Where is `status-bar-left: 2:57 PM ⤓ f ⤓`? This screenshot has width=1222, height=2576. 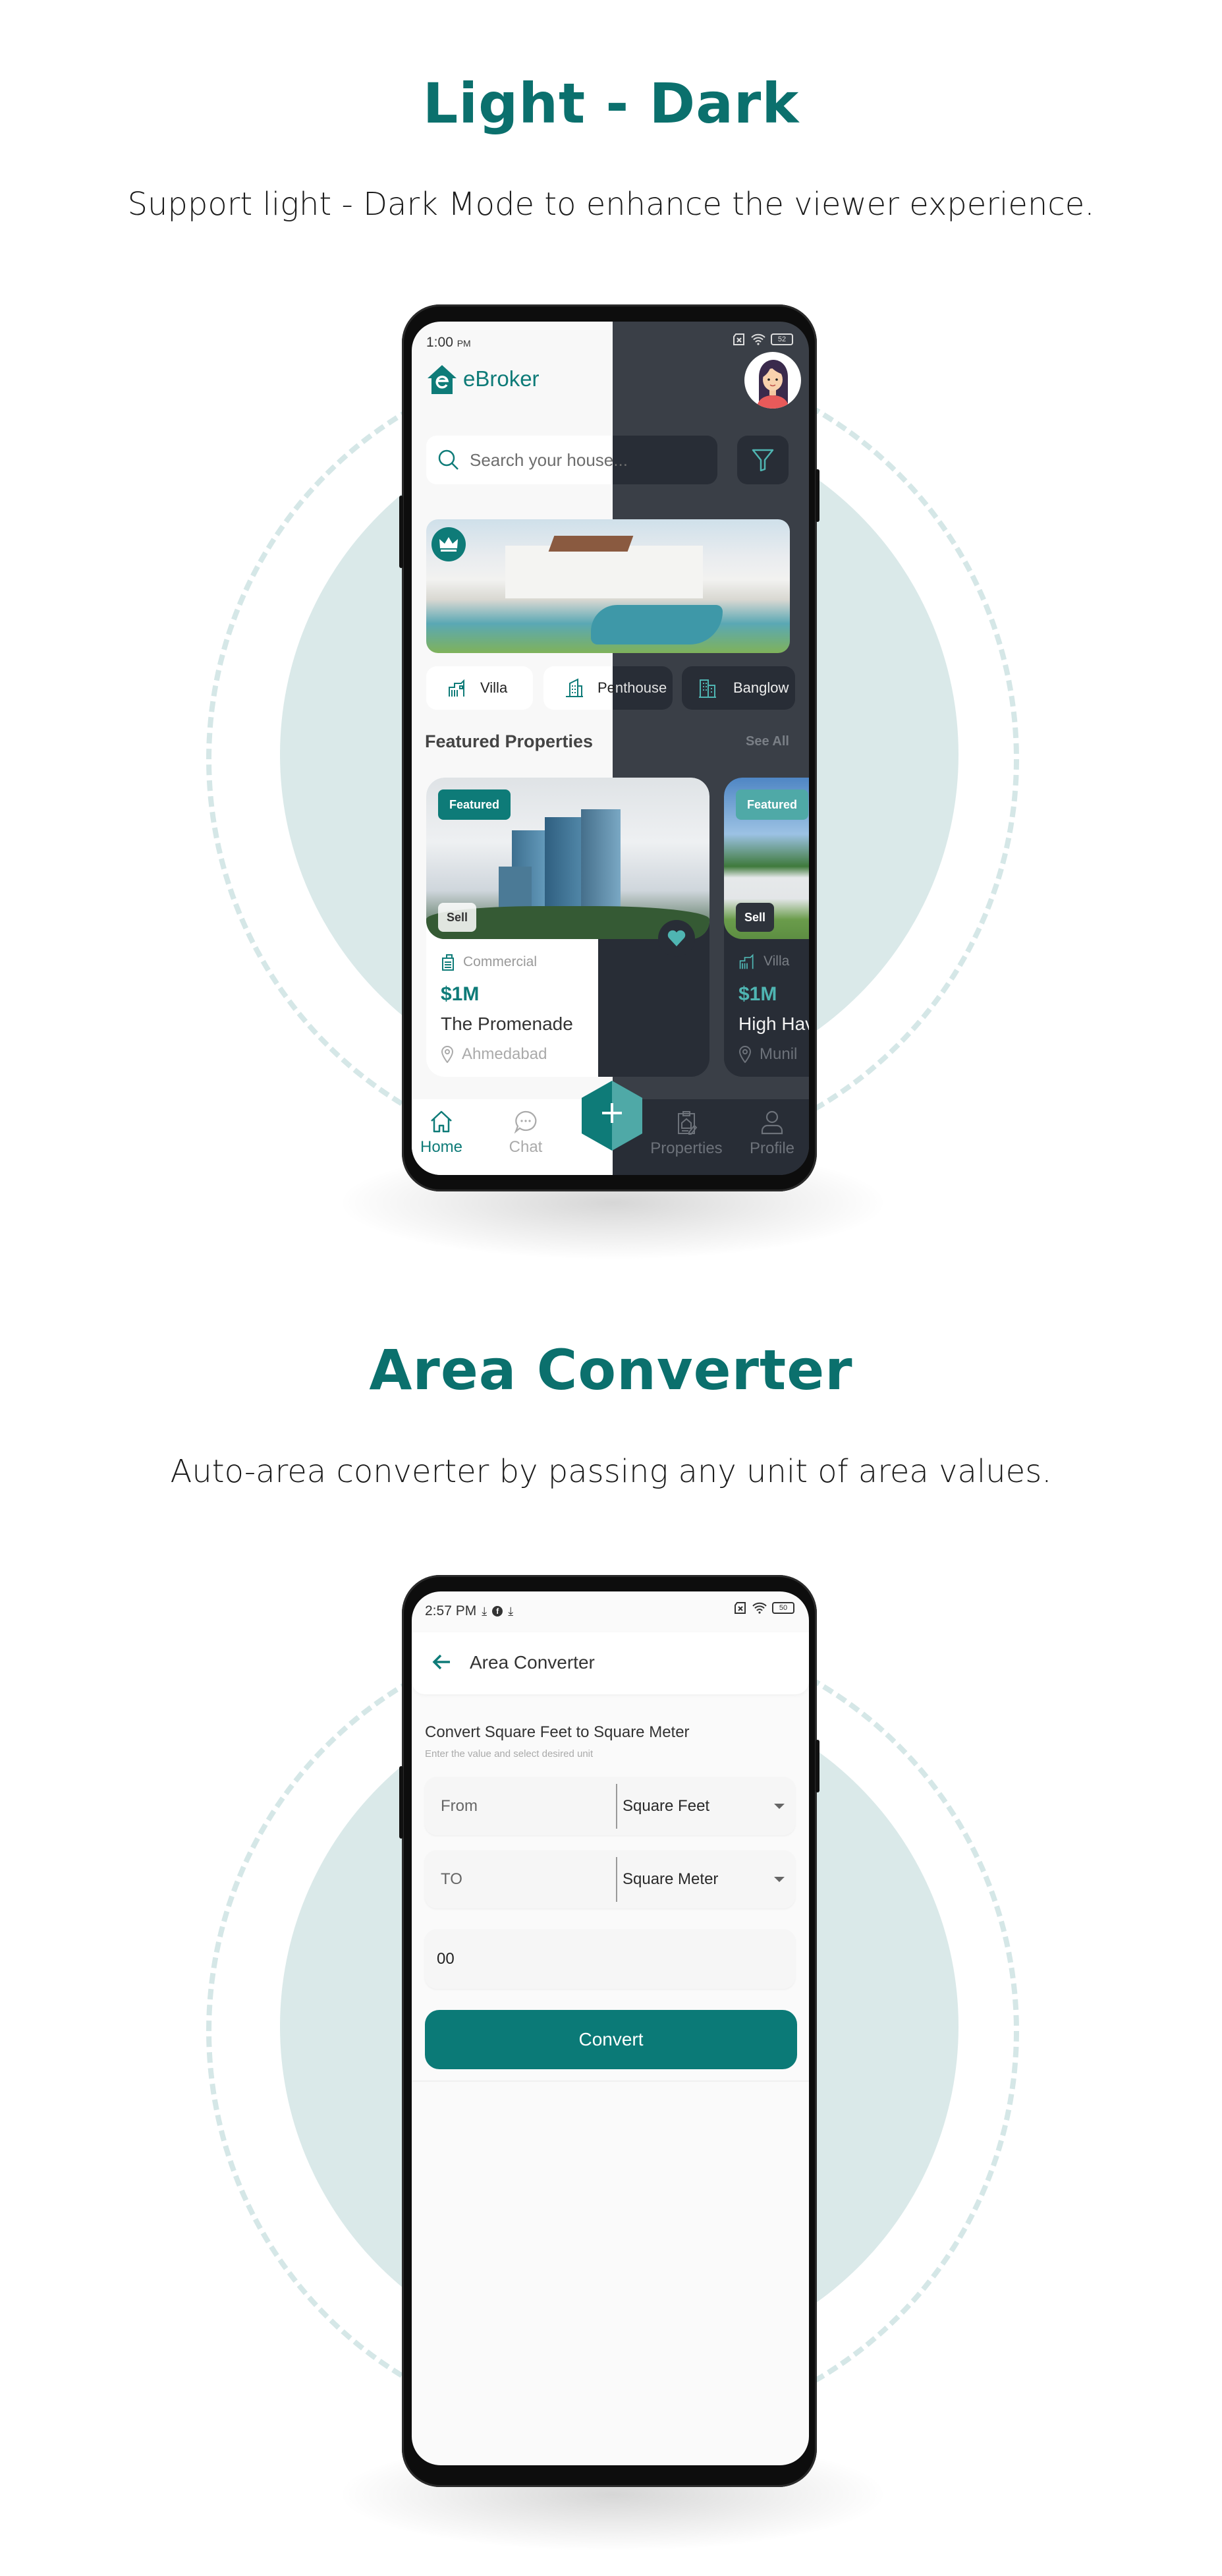 status-bar-left: 2:57 PM ⤓ f ⤓ is located at coordinates (469, 1611).